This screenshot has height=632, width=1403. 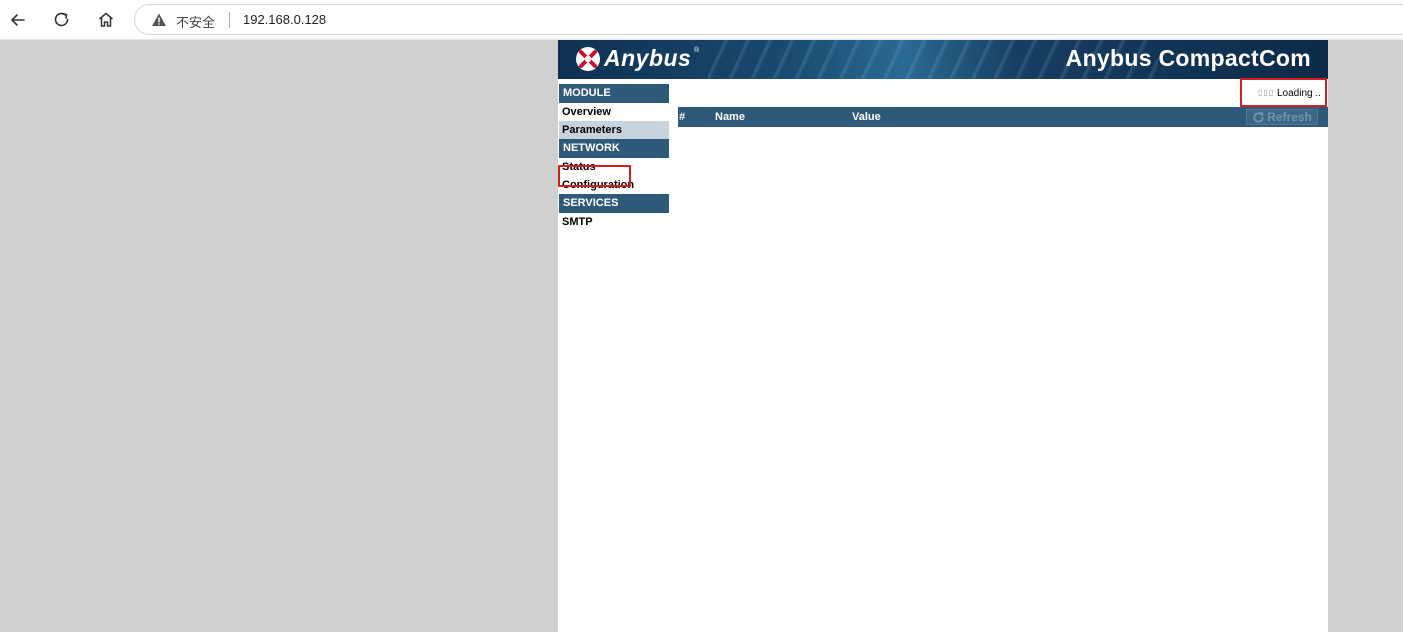 What do you see at coordinates (614, 203) in the screenshot?
I see `sidebar-section-services: SERVICES` at bounding box center [614, 203].